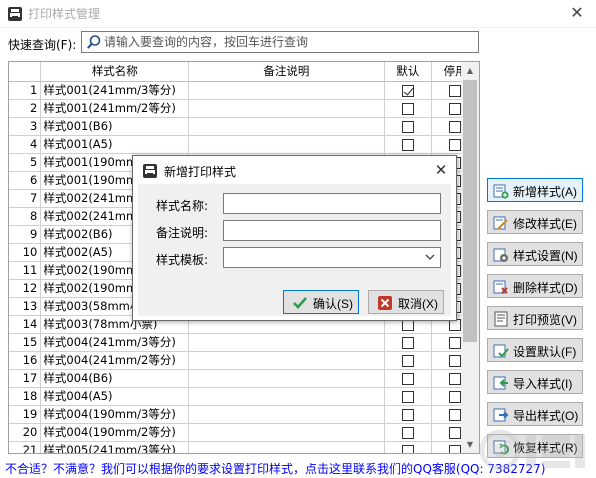 The width and height of the screenshot is (596, 478). What do you see at coordinates (332, 203) in the screenshot?
I see `style-name-field` at bounding box center [332, 203].